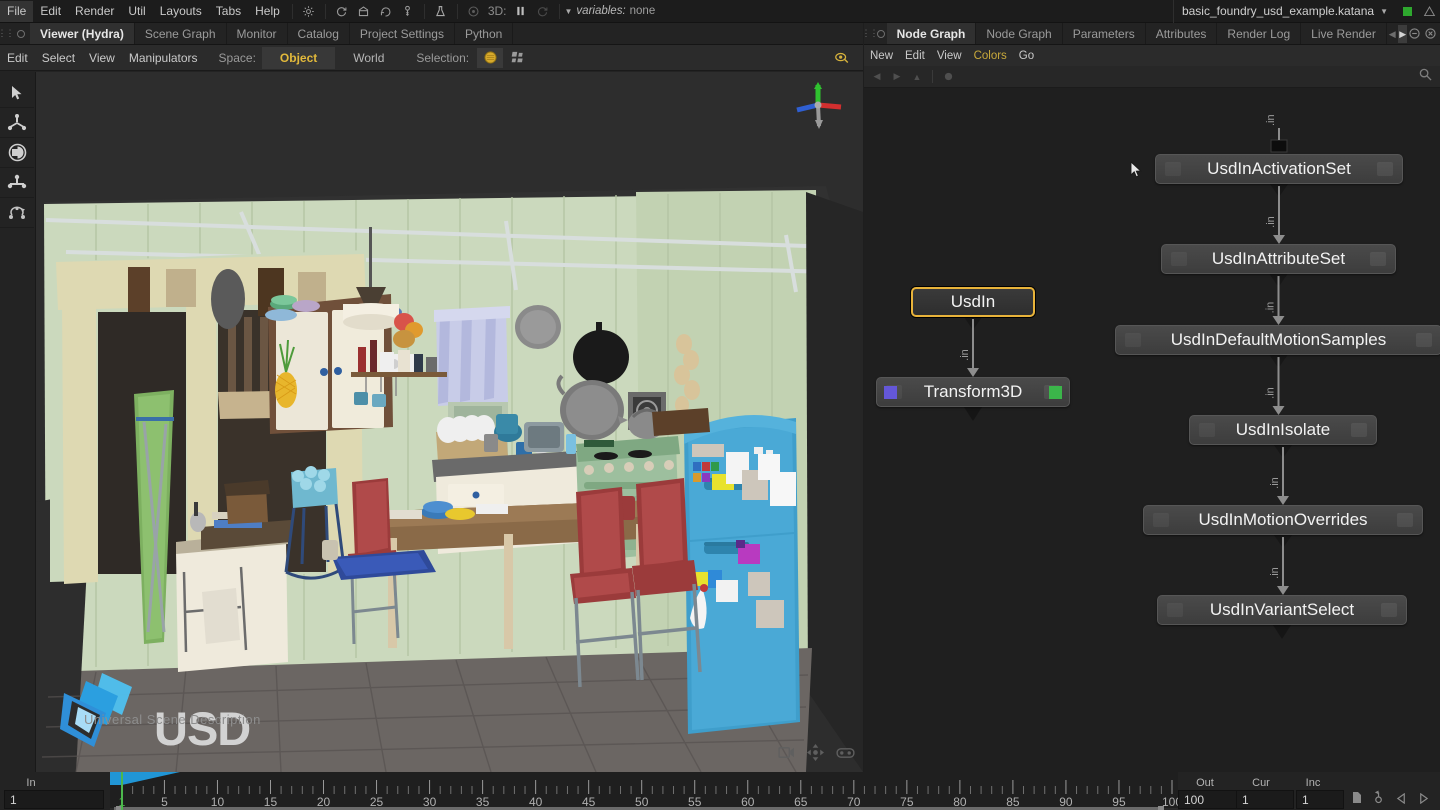  What do you see at coordinates (890, 392) in the screenshot?
I see `node-color-chip-left` at bounding box center [890, 392].